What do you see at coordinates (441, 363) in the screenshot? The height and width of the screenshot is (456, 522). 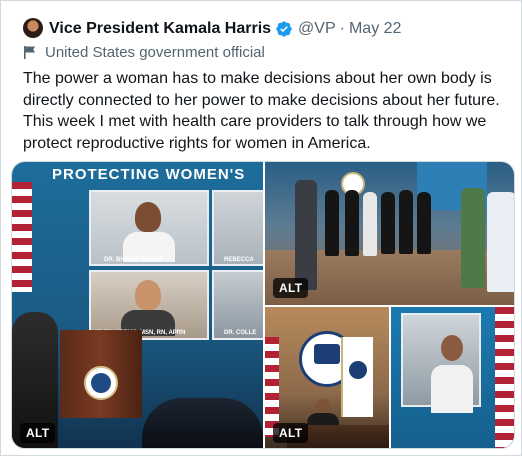 I see `video-screen` at bounding box center [441, 363].